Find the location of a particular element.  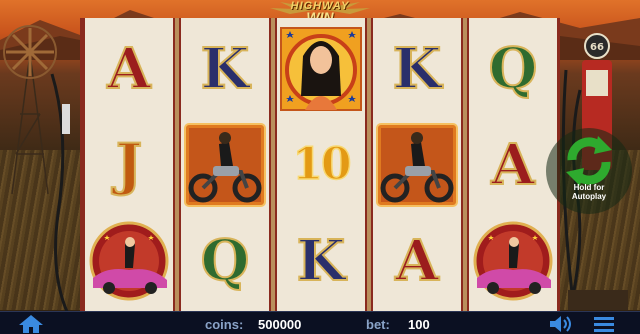

autoplay-label: Hold for Autoplay is located at coordinates (589, 192).